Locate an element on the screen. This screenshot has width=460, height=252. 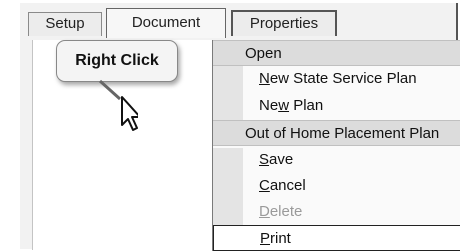
menu-item-new-state-service-plan: New State Service Plan is located at coordinates (336, 79).